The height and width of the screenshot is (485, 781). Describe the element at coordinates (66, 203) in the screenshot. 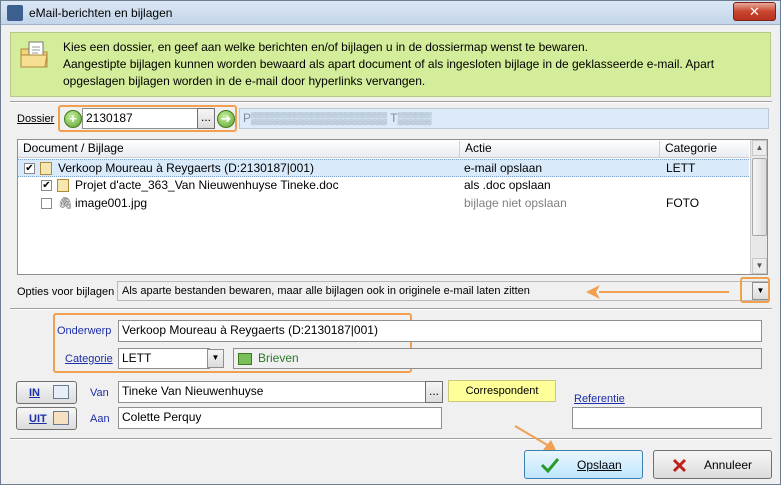

I see `paperclip-icon: 🖇` at that location.